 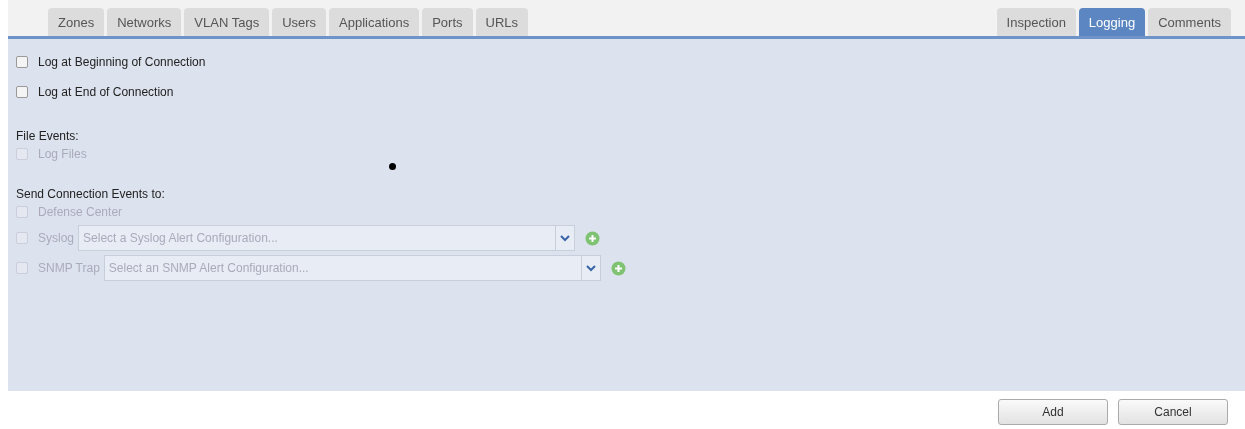 I want to click on checkbox-label: Log at Beginning of Connection, so click(x=122, y=62).